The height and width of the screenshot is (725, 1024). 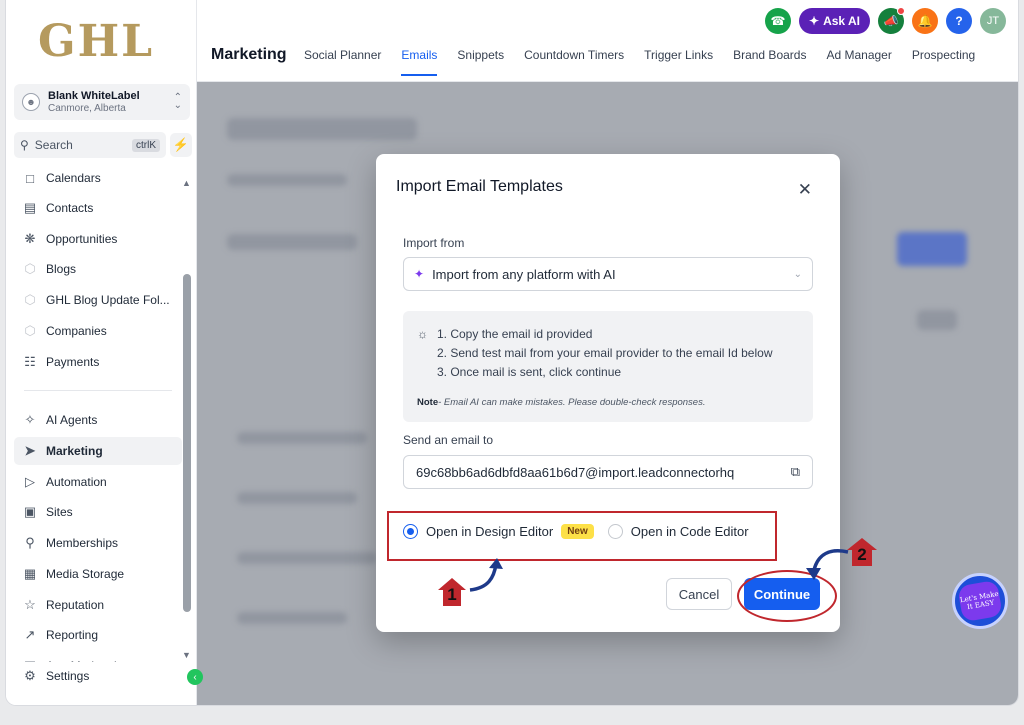 I want to click on sidebar-item-payments: ☷ Payments, so click(x=98, y=362).